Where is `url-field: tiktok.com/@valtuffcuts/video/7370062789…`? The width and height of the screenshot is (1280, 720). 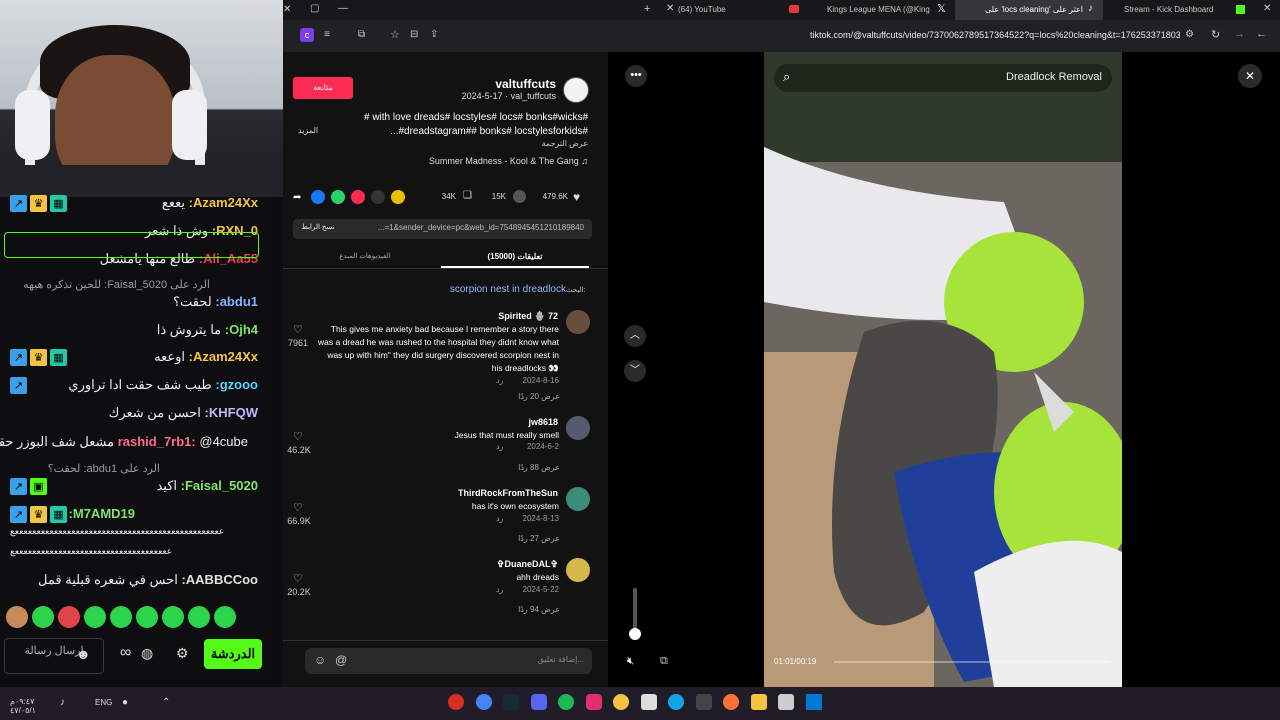 url-field: tiktok.com/@valtuffcuts/video/7370062789… is located at coordinates (995, 35).